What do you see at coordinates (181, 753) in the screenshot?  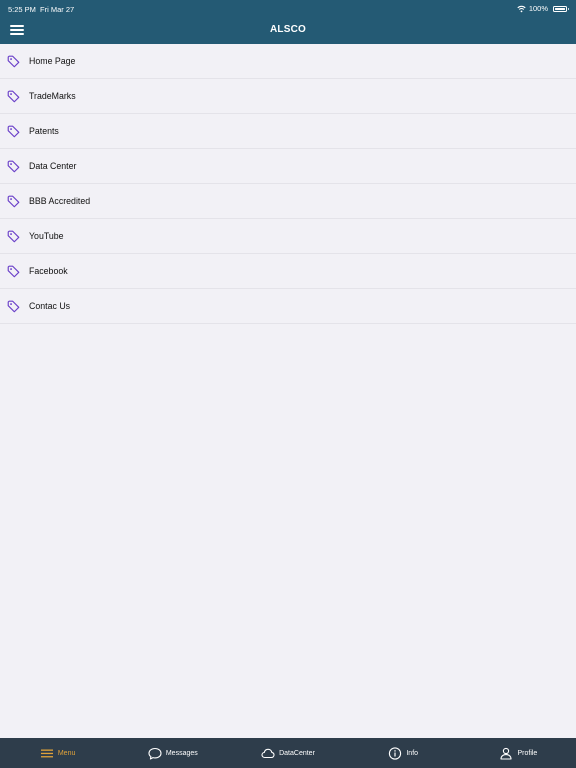 I see `tab-messages-label: Messages` at bounding box center [181, 753].